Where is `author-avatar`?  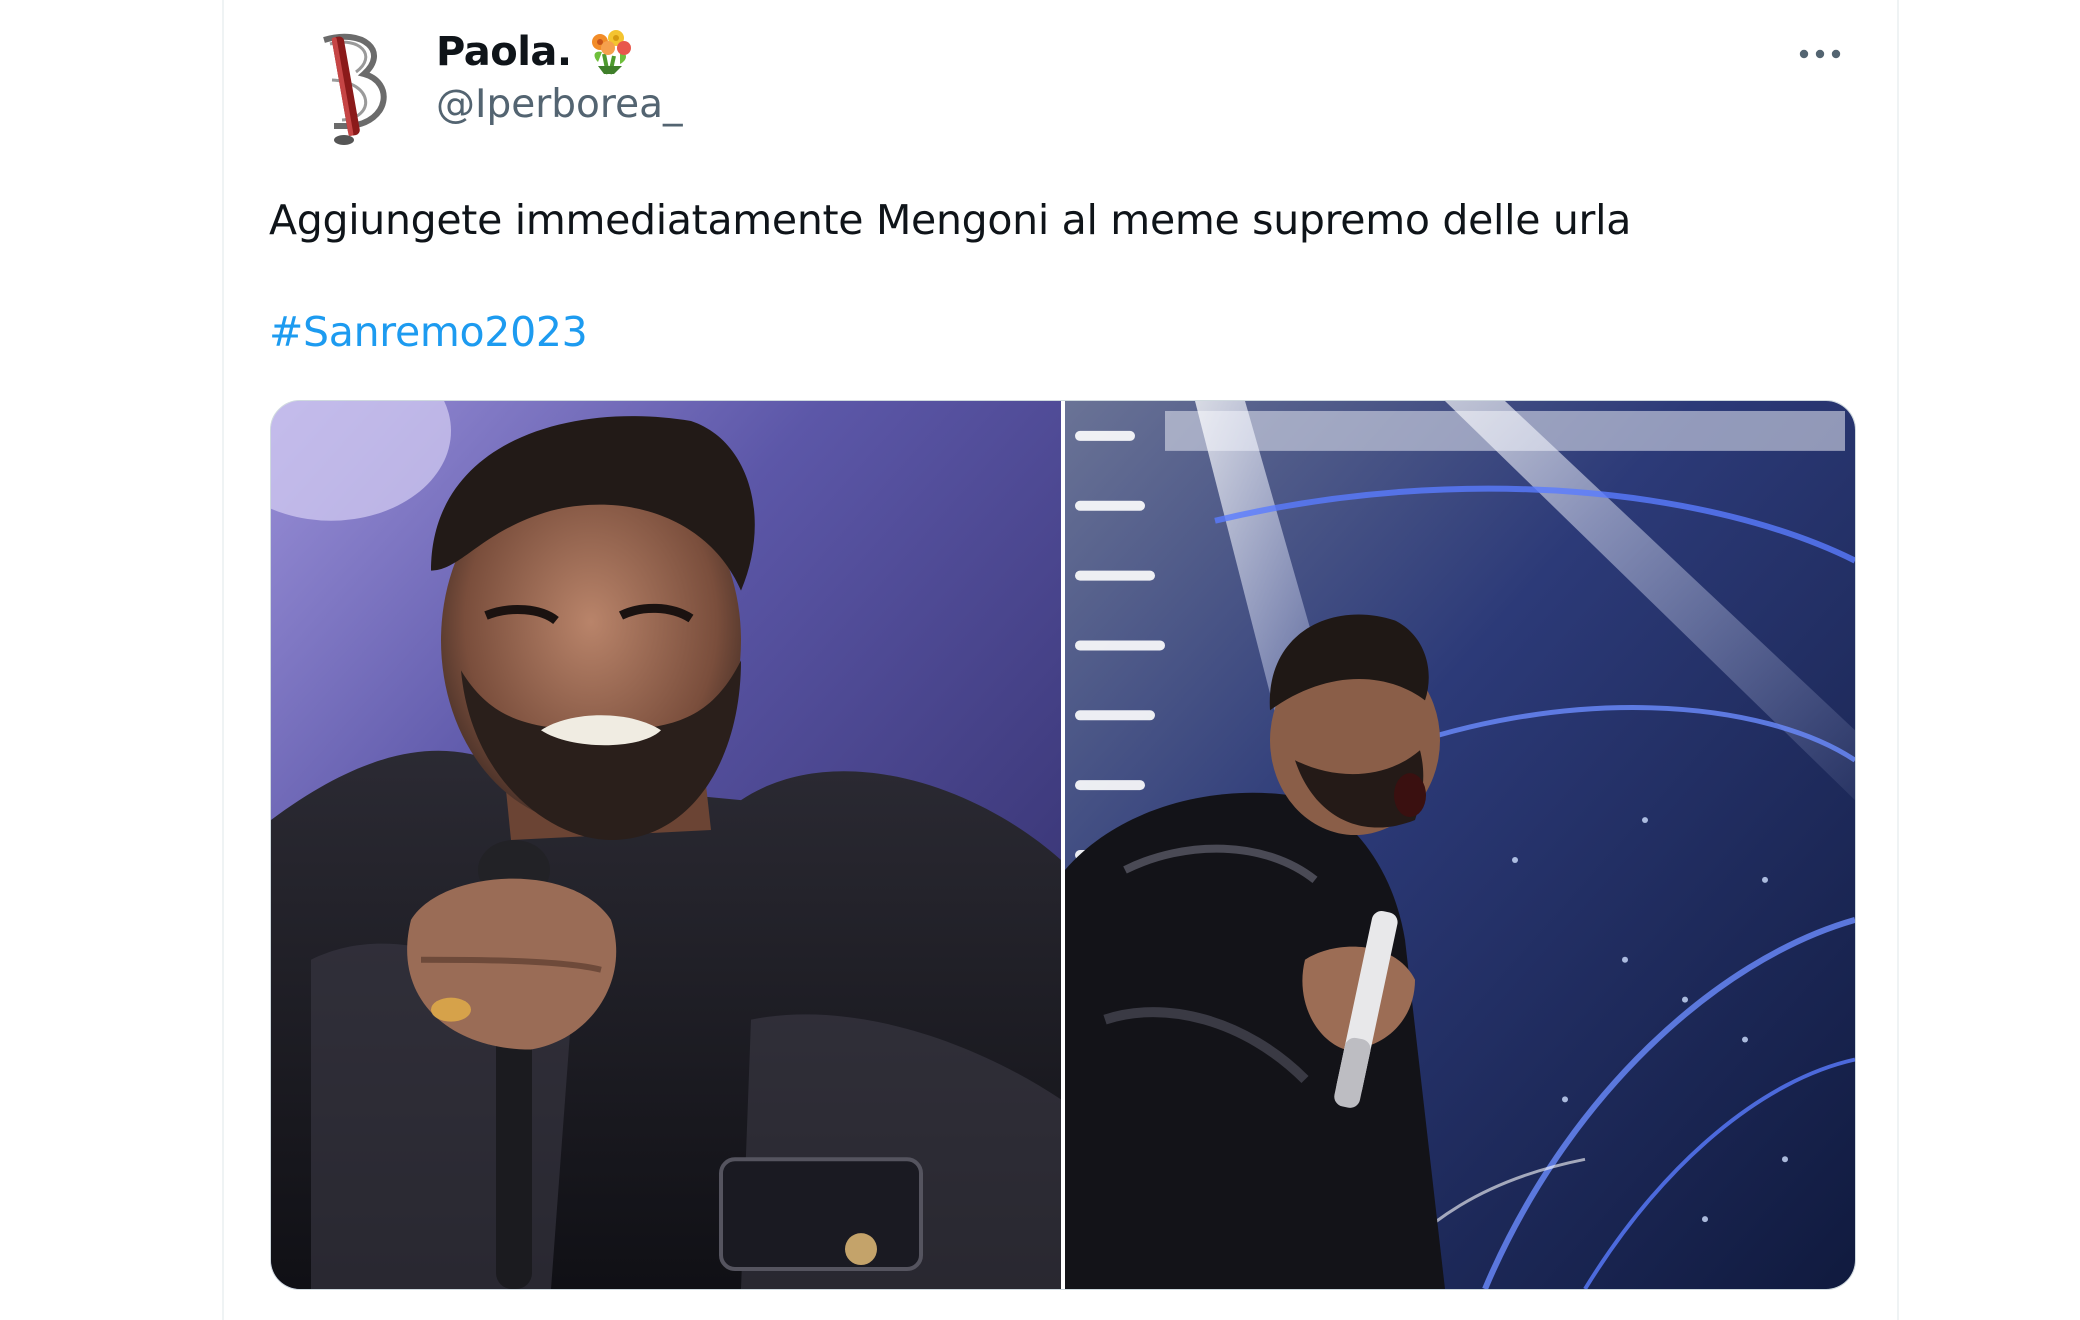 author-avatar is located at coordinates (350, 86).